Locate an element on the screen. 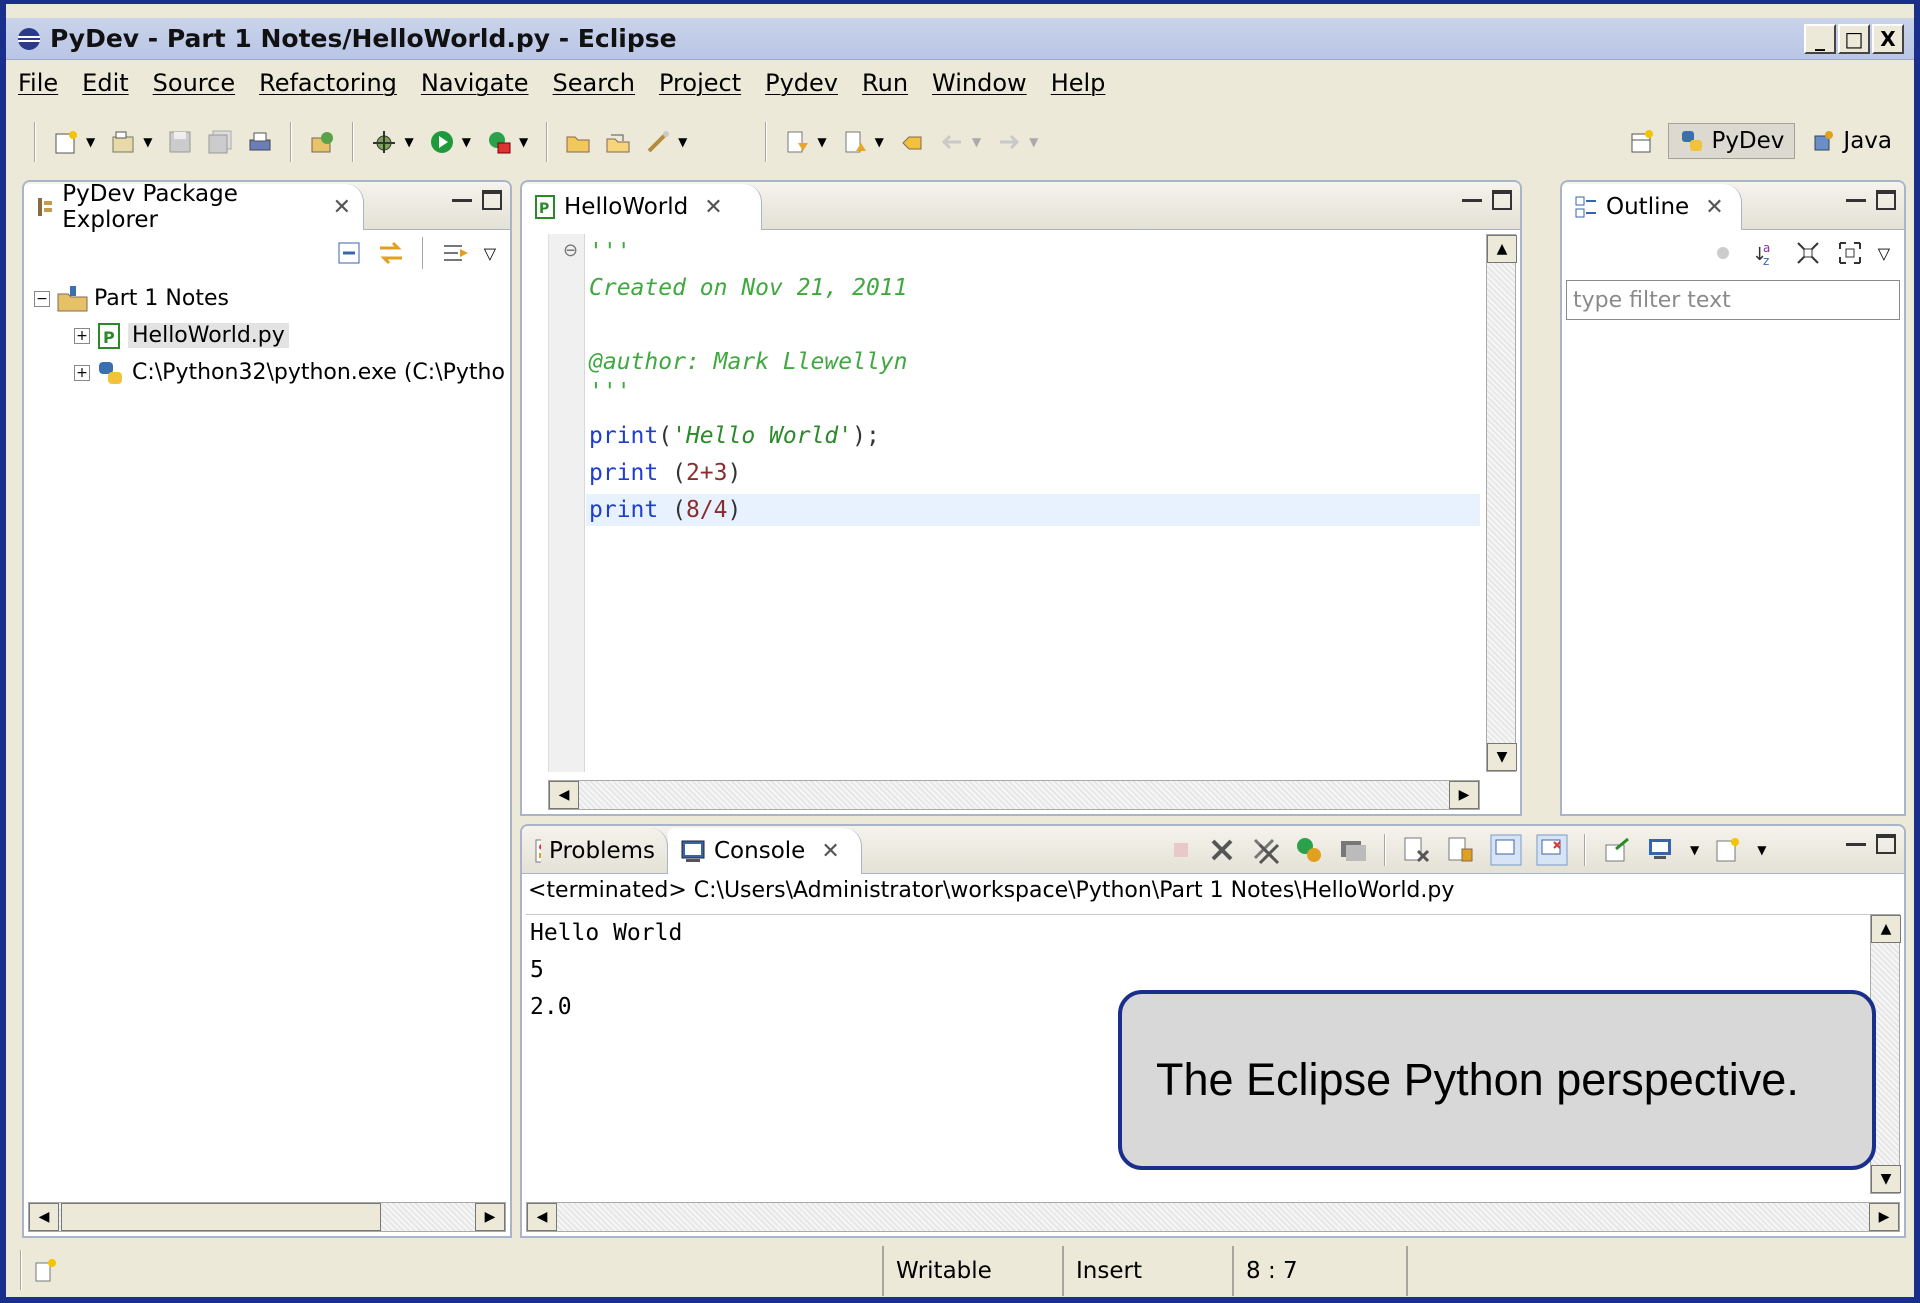 Image resolution: width=1920 pixels, height=1303 pixels. back-arrow-icon is located at coordinates (952, 142).